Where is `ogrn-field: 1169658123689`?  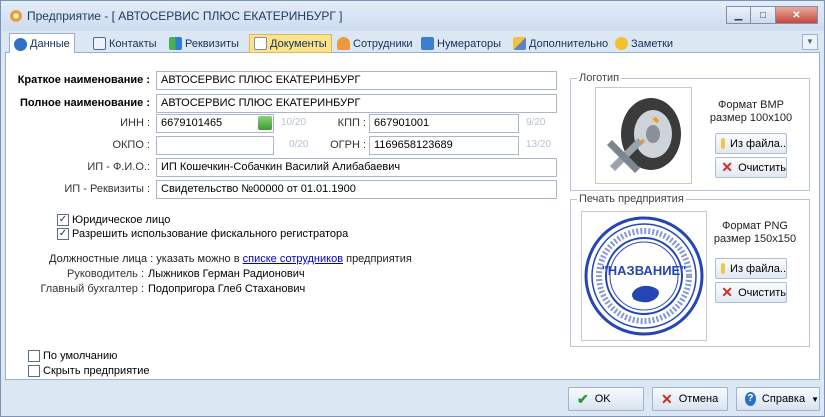
ogrn-field: 1169658123689 is located at coordinates (444, 145).